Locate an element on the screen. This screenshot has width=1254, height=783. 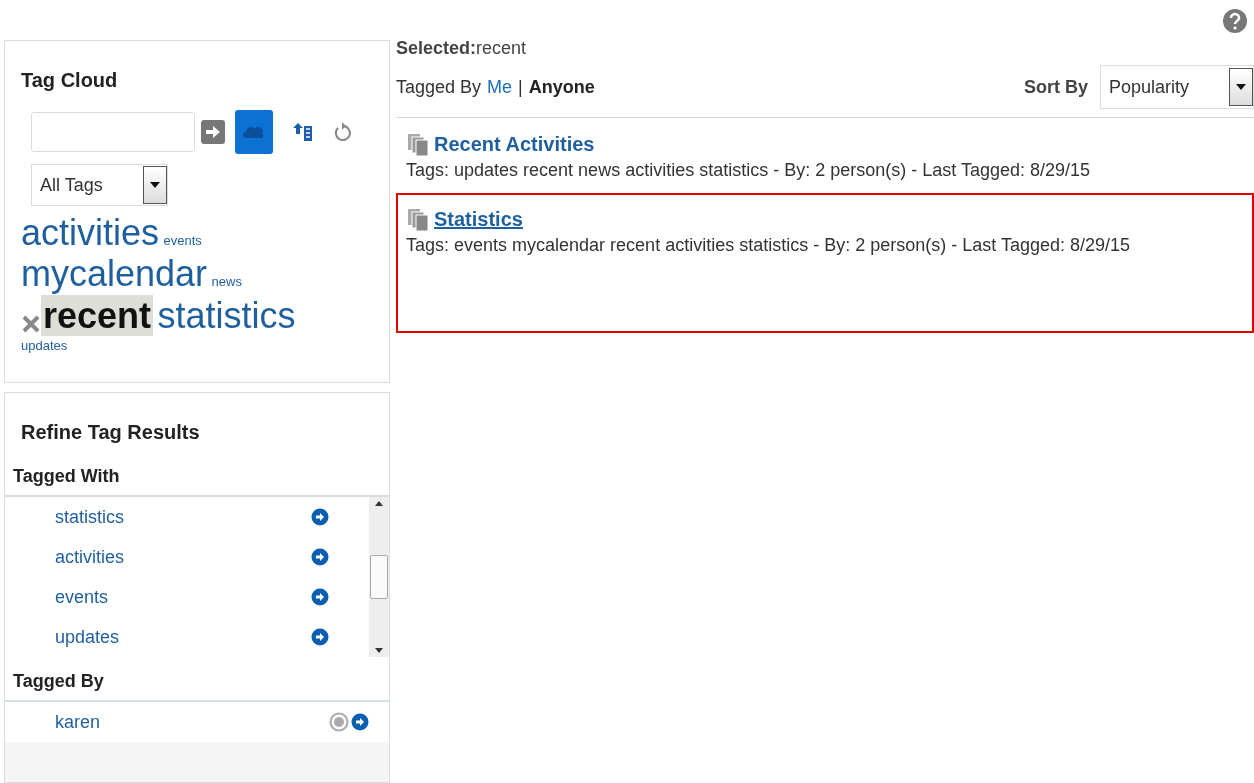
tag-link: recent is located at coordinates (97, 315).